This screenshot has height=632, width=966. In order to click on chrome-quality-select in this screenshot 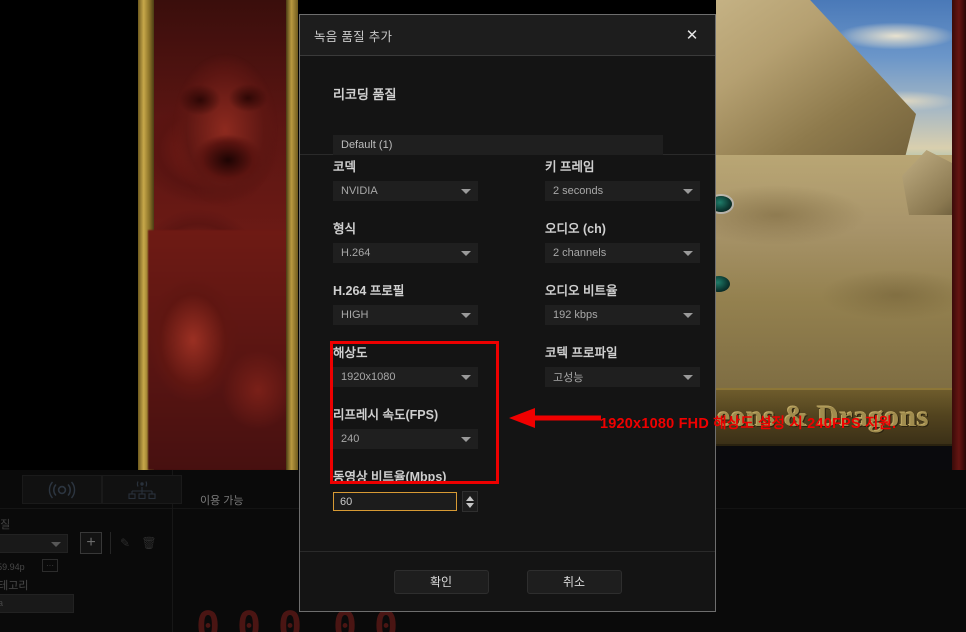, I will do `click(34, 543)`.